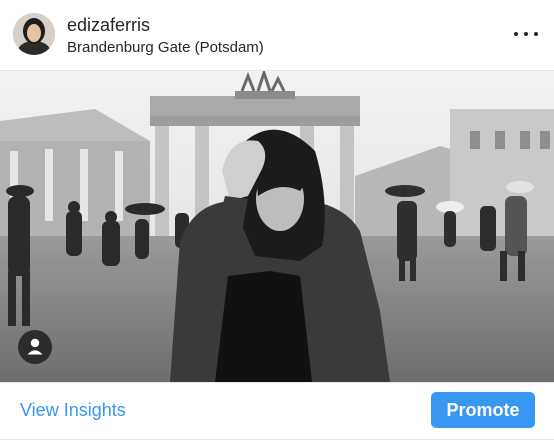 The image size is (554, 440). I want to click on view-insights-link: View Insights, so click(73, 410).